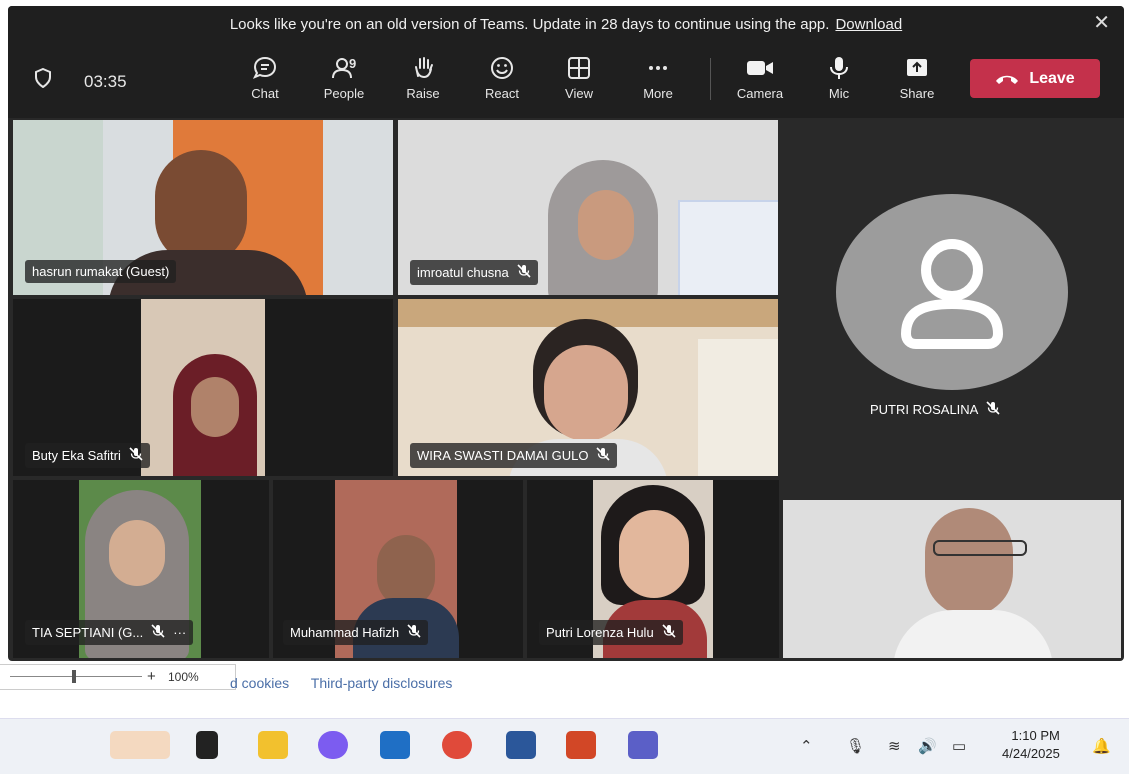 The height and width of the screenshot is (774, 1129). I want to click on raise-hand-button: Raise, so click(423, 78).